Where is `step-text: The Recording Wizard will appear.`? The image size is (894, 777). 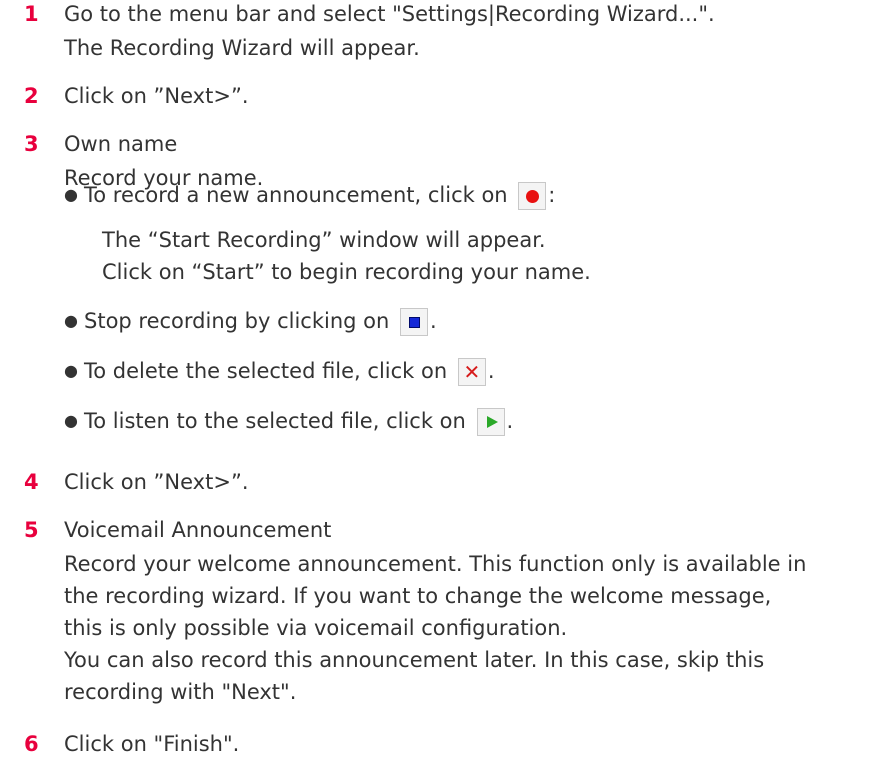 step-text: The Recording Wizard will appear. is located at coordinates (242, 48).